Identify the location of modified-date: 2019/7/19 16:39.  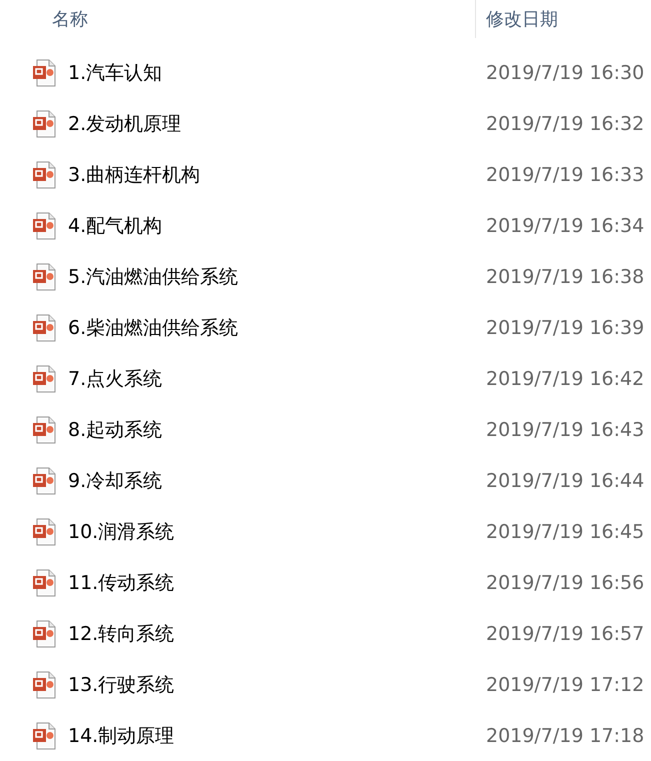
(566, 327).